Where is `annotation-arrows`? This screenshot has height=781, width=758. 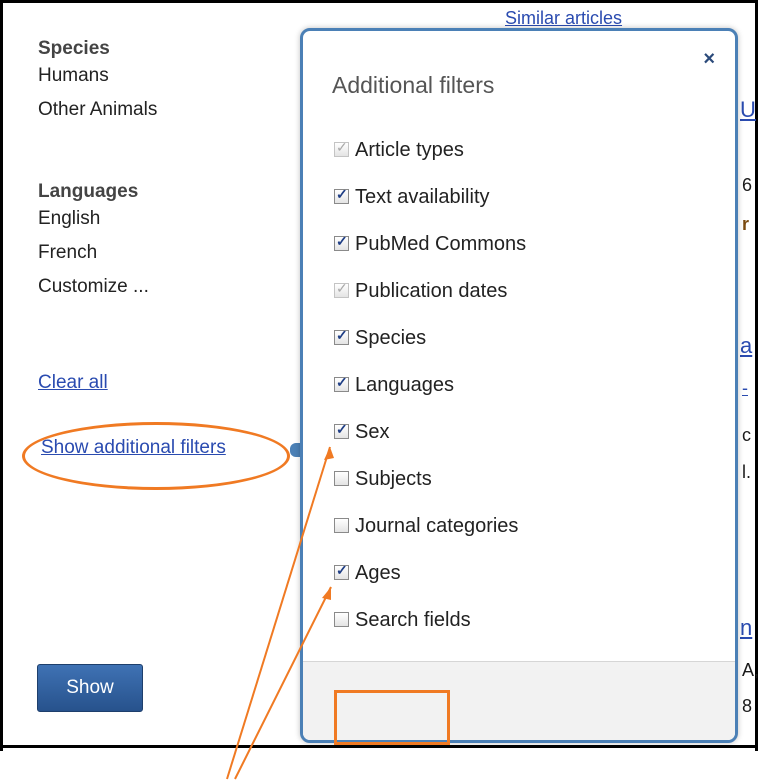
annotation-arrows is located at coordinates (280, 613).